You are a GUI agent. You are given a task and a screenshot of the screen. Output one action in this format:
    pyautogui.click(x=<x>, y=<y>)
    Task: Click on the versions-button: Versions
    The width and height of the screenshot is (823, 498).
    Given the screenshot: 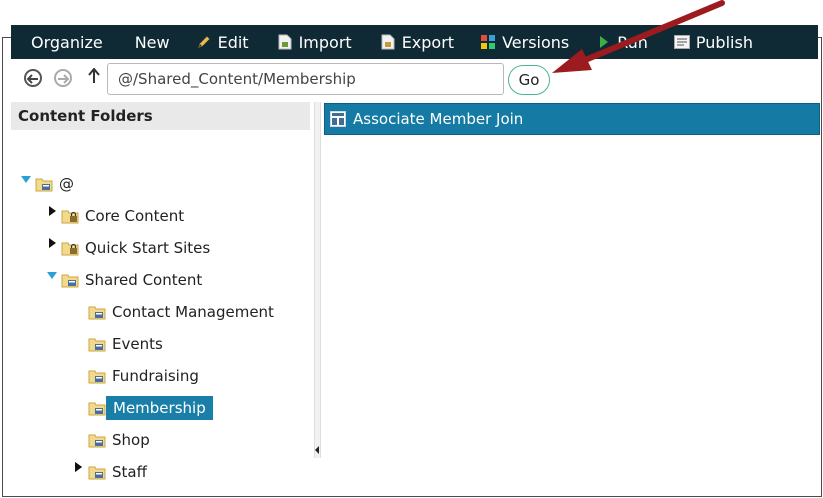 What is the action you would take?
    pyautogui.click(x=524, y=42)
    